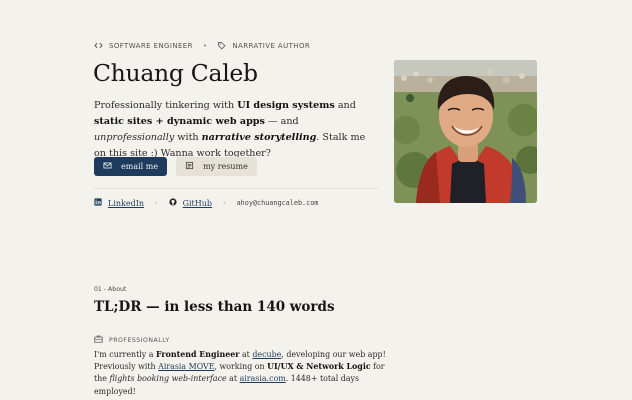  Describe the element at coordinates (110, 289) in the screenshot. I see `section-kicker: 01 - About` at that location.